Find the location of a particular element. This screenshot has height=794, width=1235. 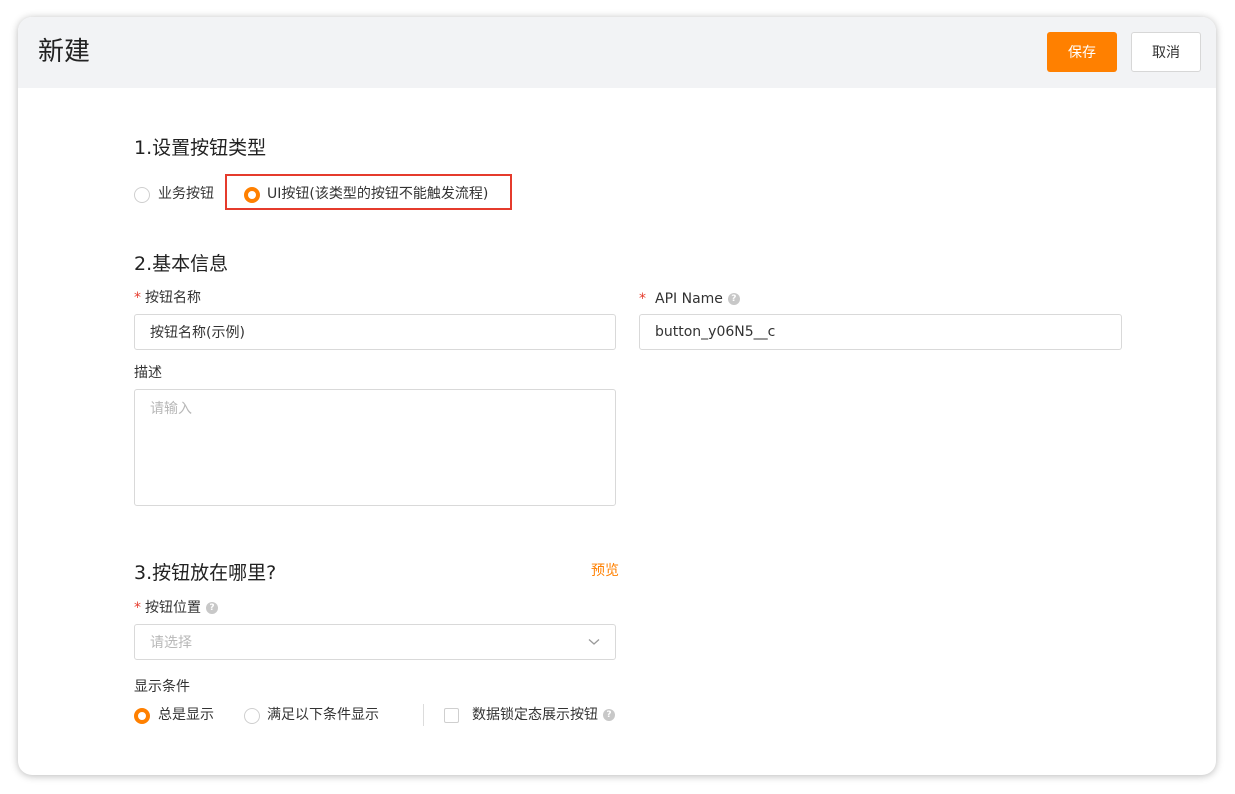

button-name-input: 按钮名称(示例) is located at coordinates (375, 332).